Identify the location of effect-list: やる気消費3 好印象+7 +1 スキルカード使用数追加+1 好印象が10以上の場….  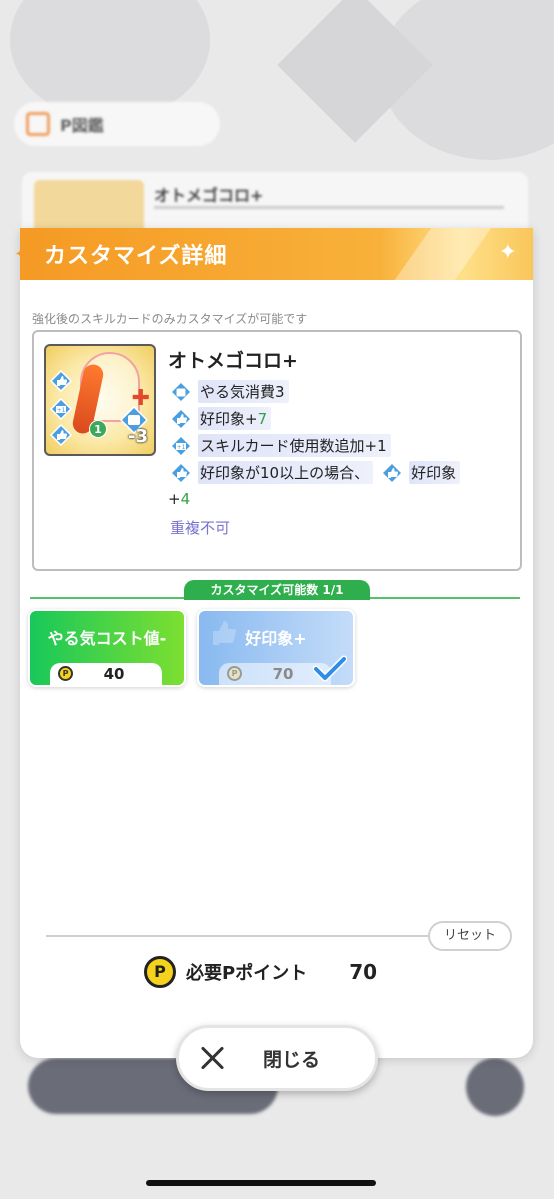
(341, 458).